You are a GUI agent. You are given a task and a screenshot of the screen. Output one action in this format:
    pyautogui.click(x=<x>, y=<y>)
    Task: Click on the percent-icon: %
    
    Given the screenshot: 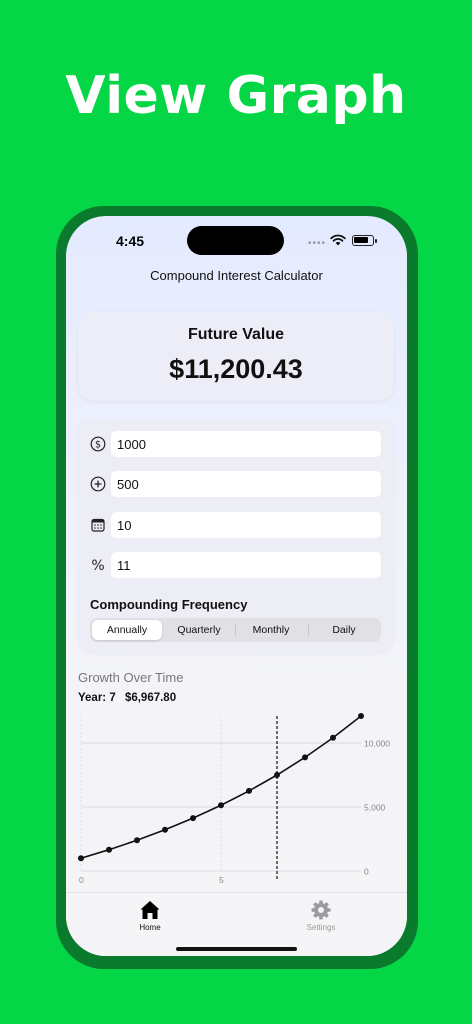 What is the action you would take?
    pyautogui.click(x=97, y=565)
    